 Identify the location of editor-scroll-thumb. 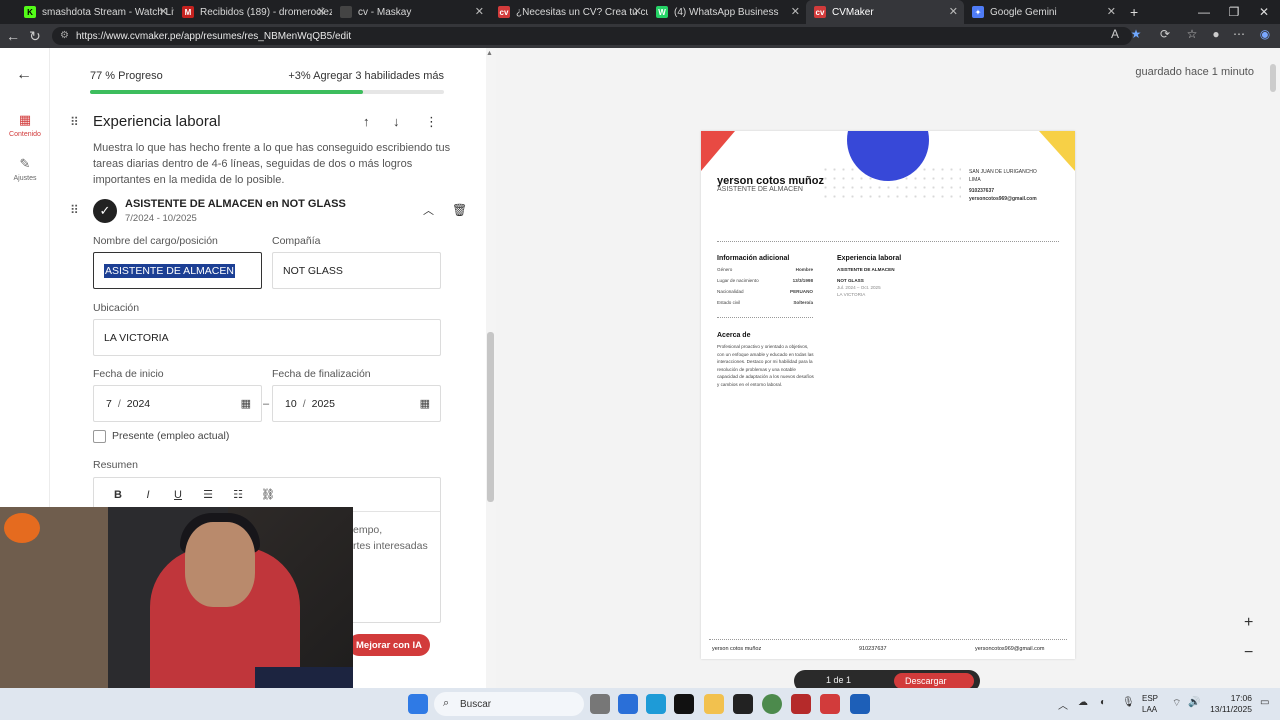
(490, 417).